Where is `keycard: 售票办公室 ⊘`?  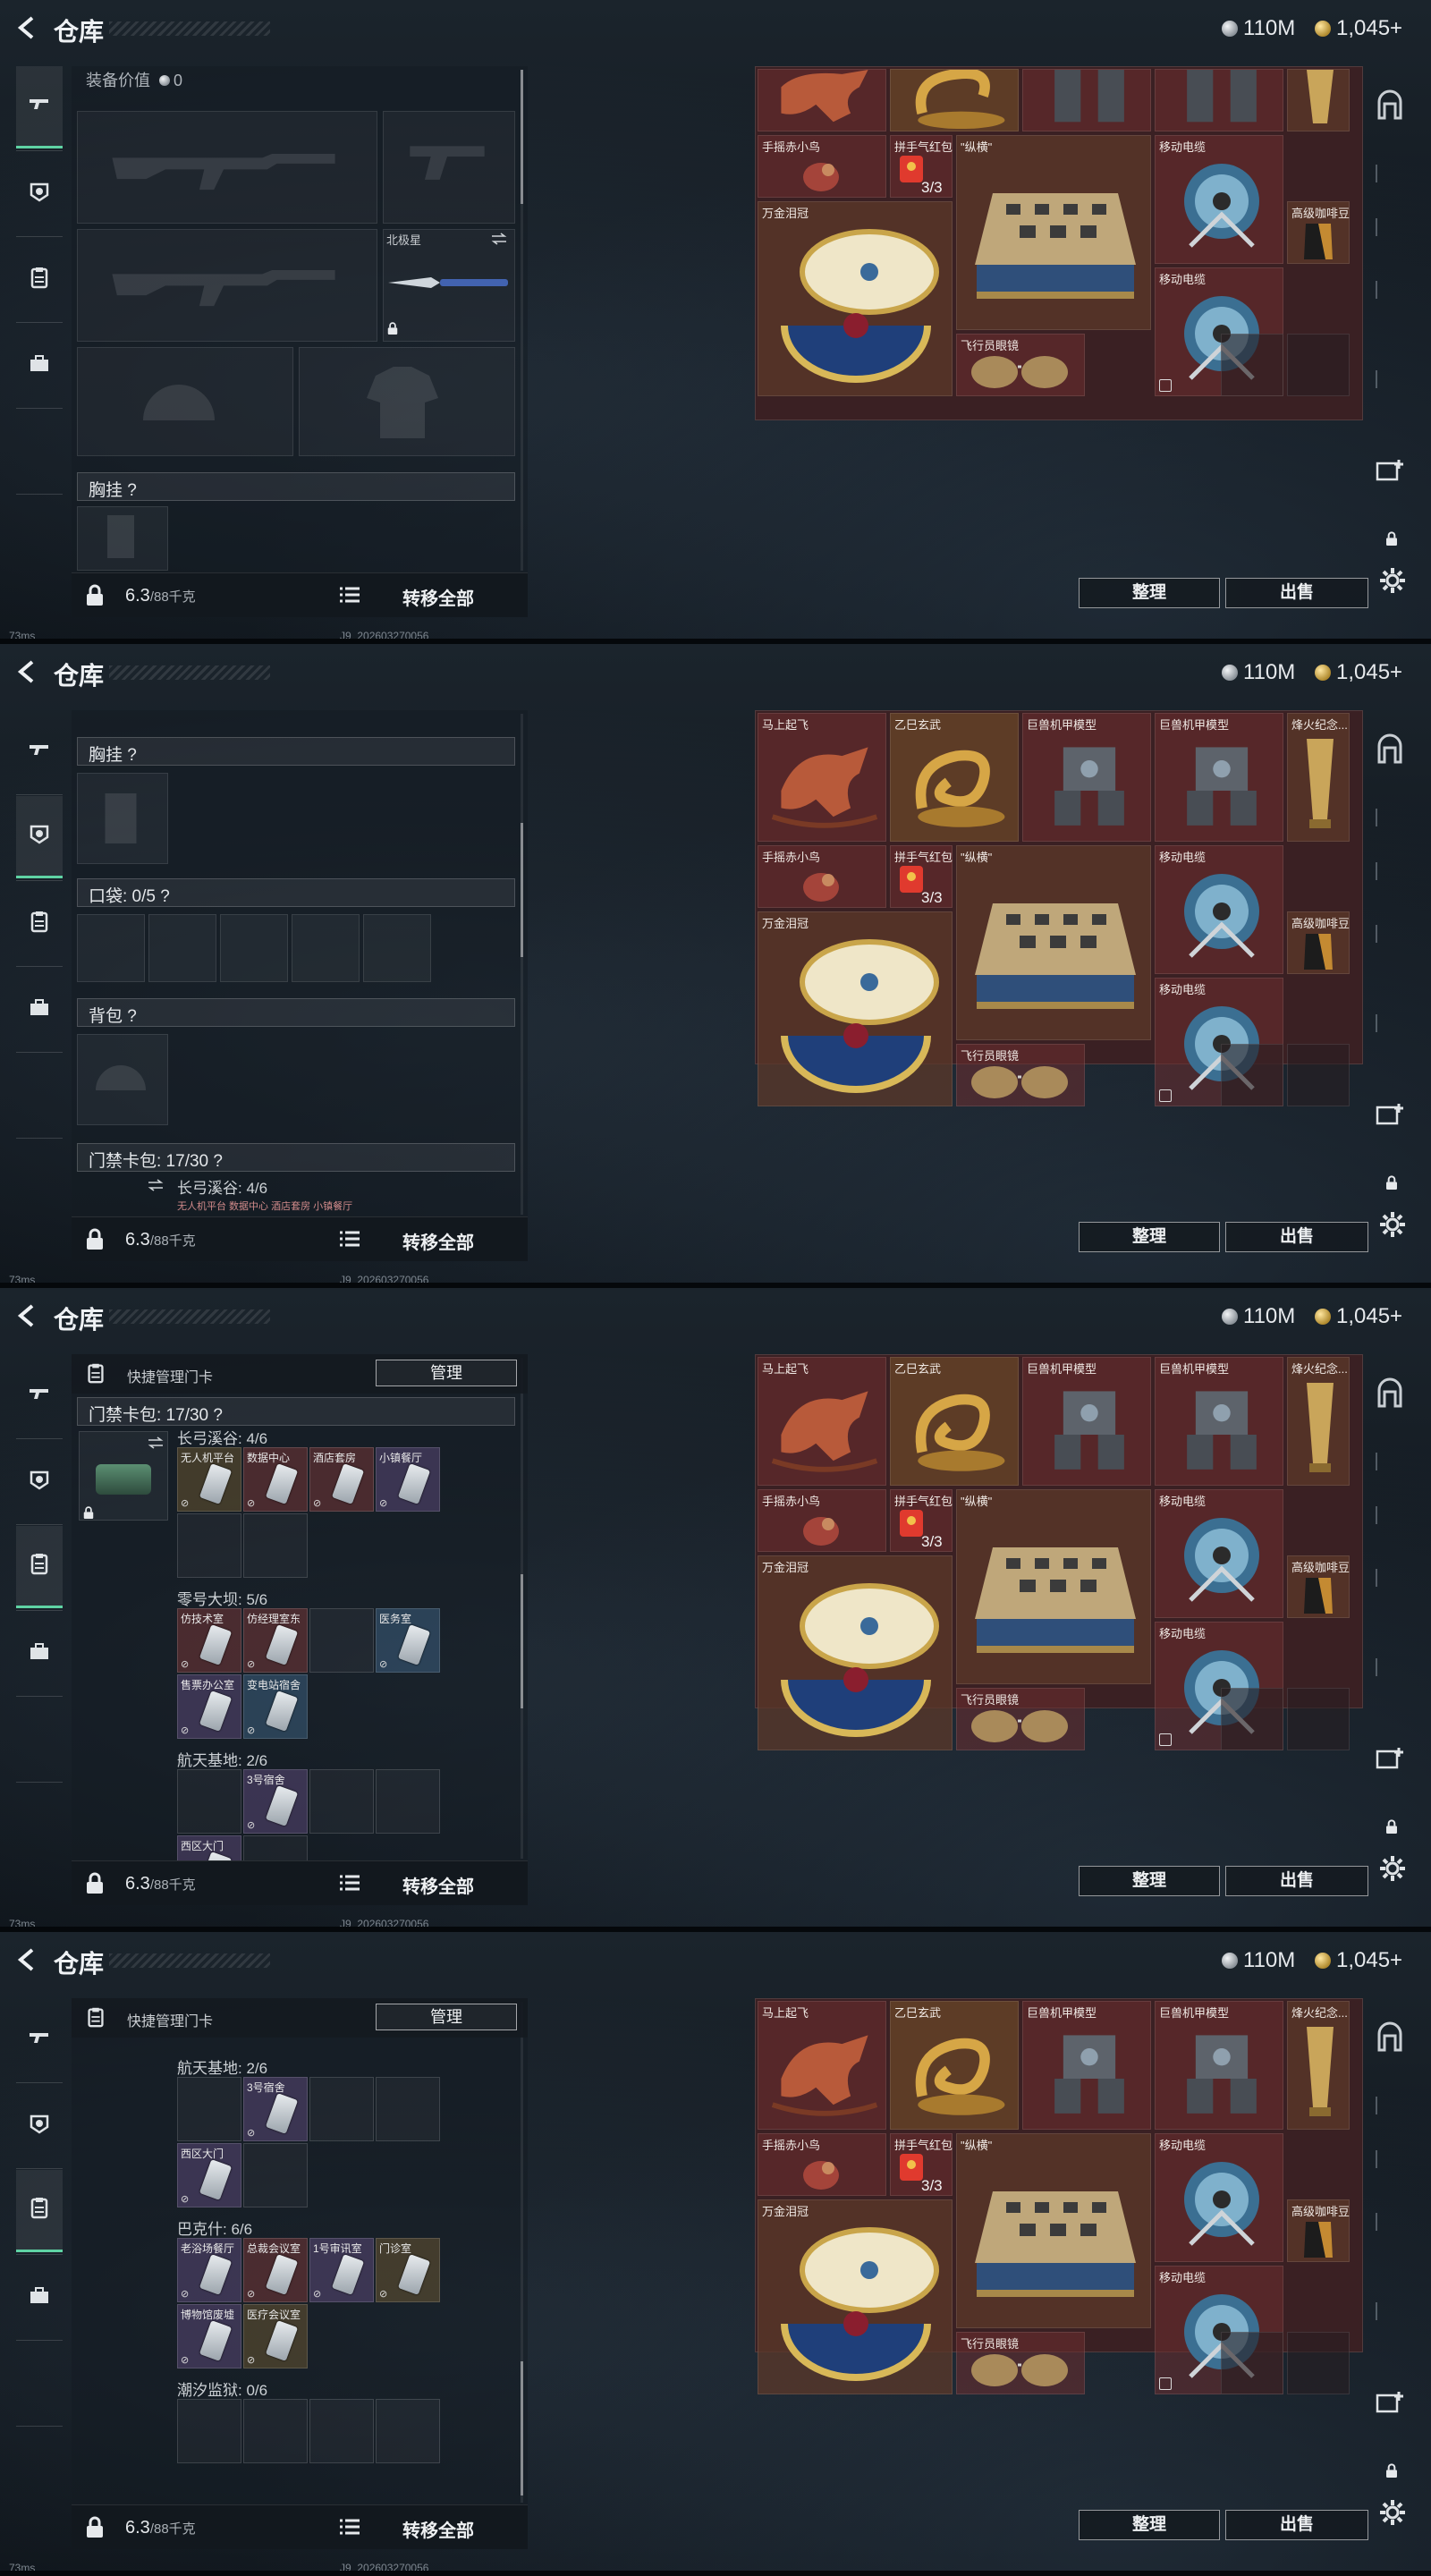 keycard: 售票办公室 ⊘ is located at coordinates (209, 1706).